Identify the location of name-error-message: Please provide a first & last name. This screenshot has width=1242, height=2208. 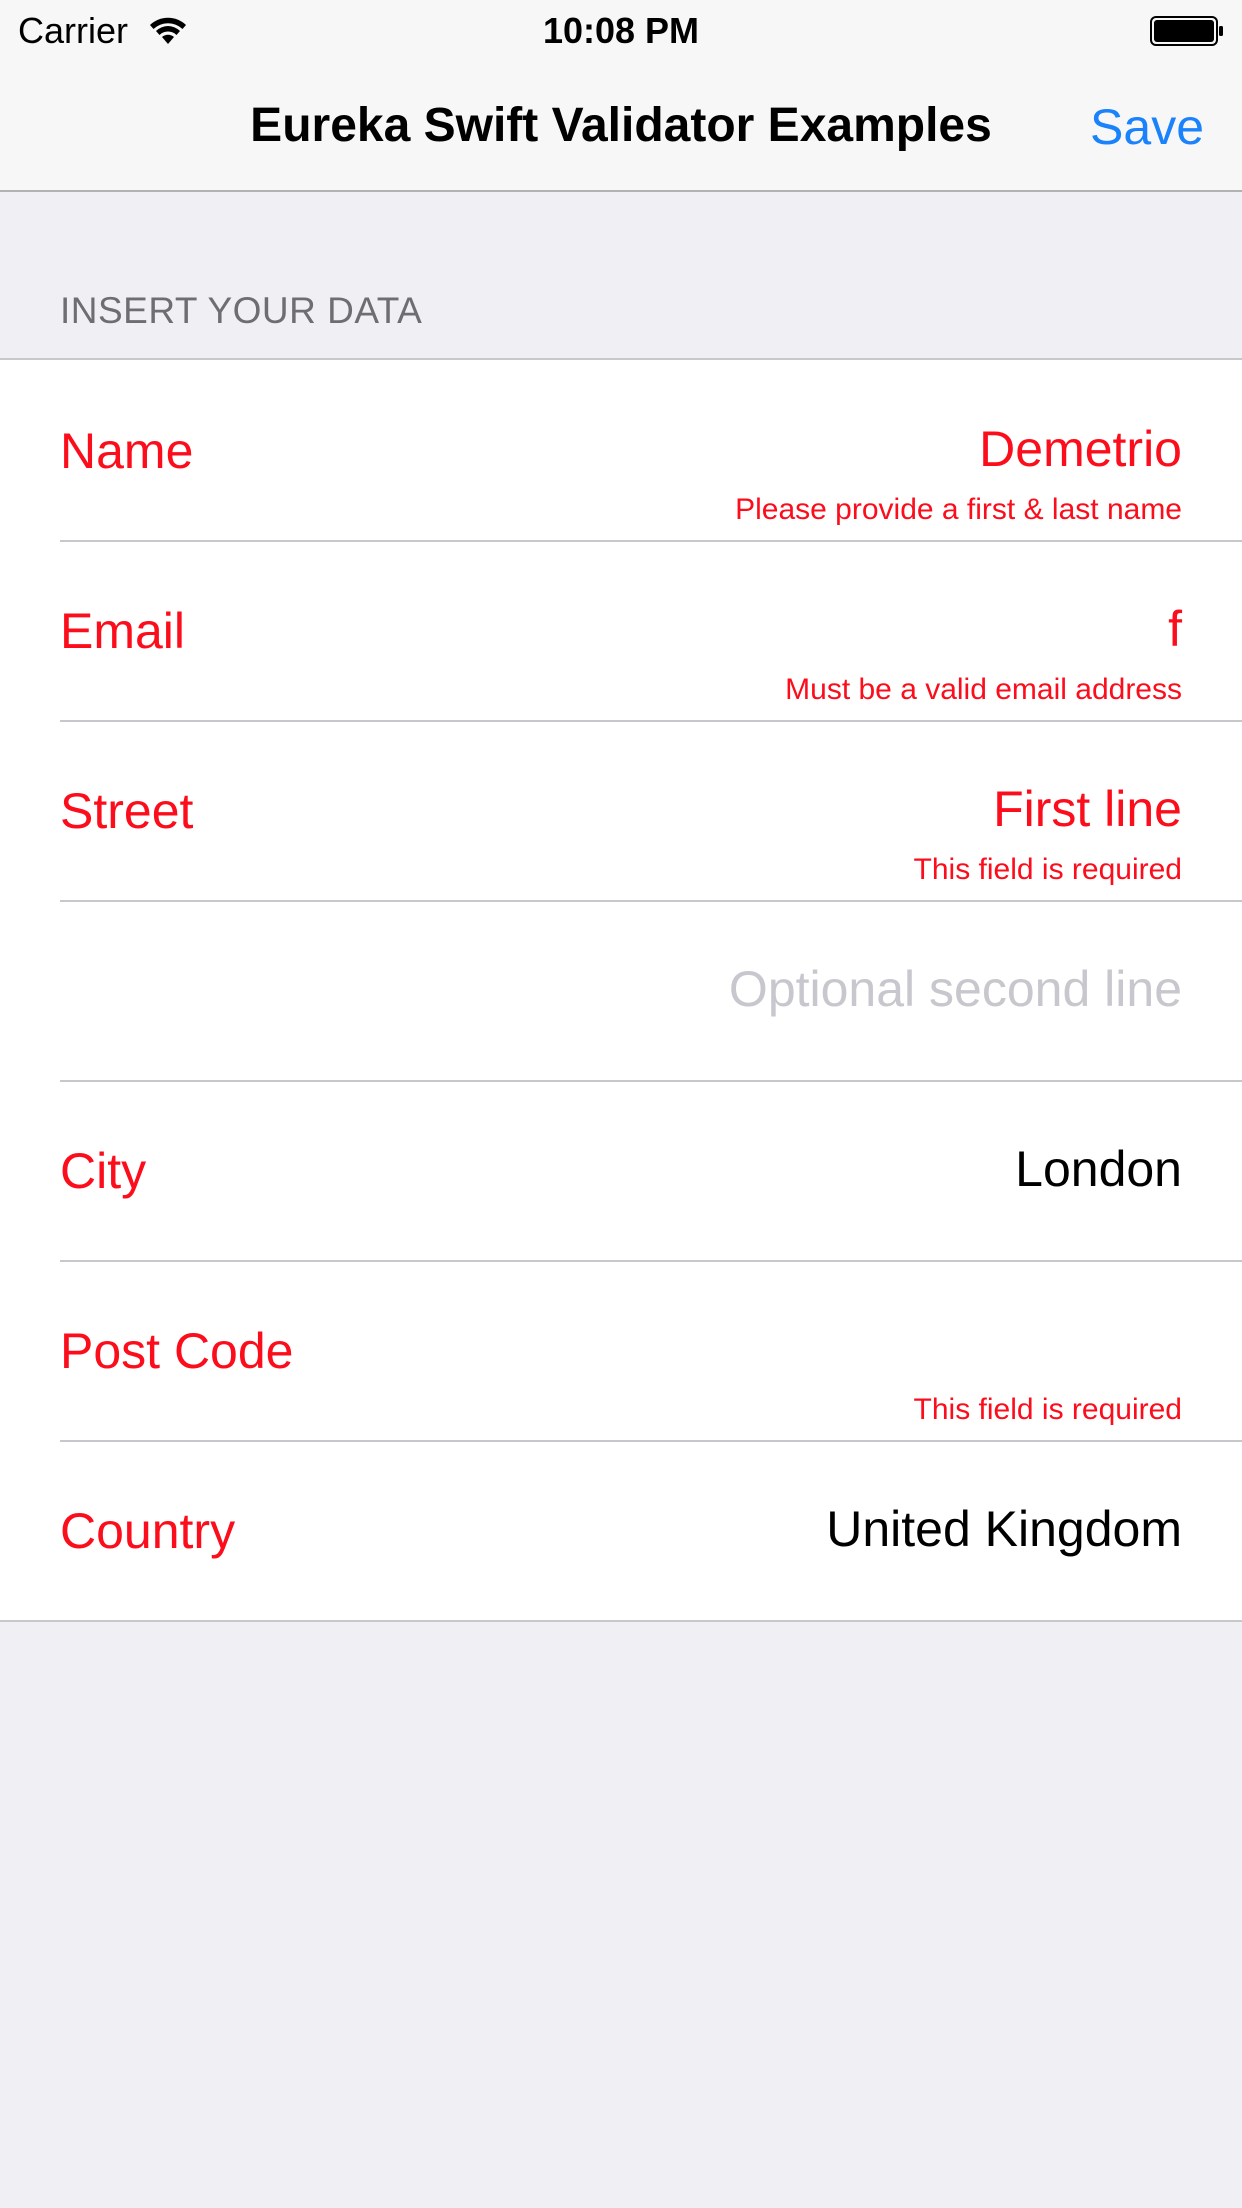
(958, 509).